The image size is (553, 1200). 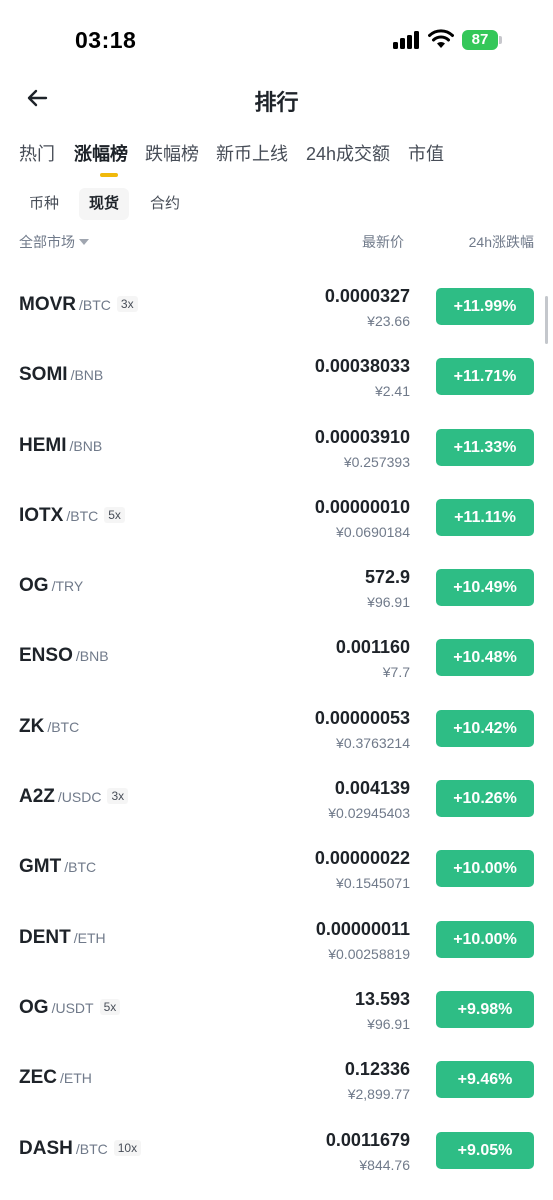 I want to click on trading-pair: SOMI /BNB, so click(x=61, y=375).